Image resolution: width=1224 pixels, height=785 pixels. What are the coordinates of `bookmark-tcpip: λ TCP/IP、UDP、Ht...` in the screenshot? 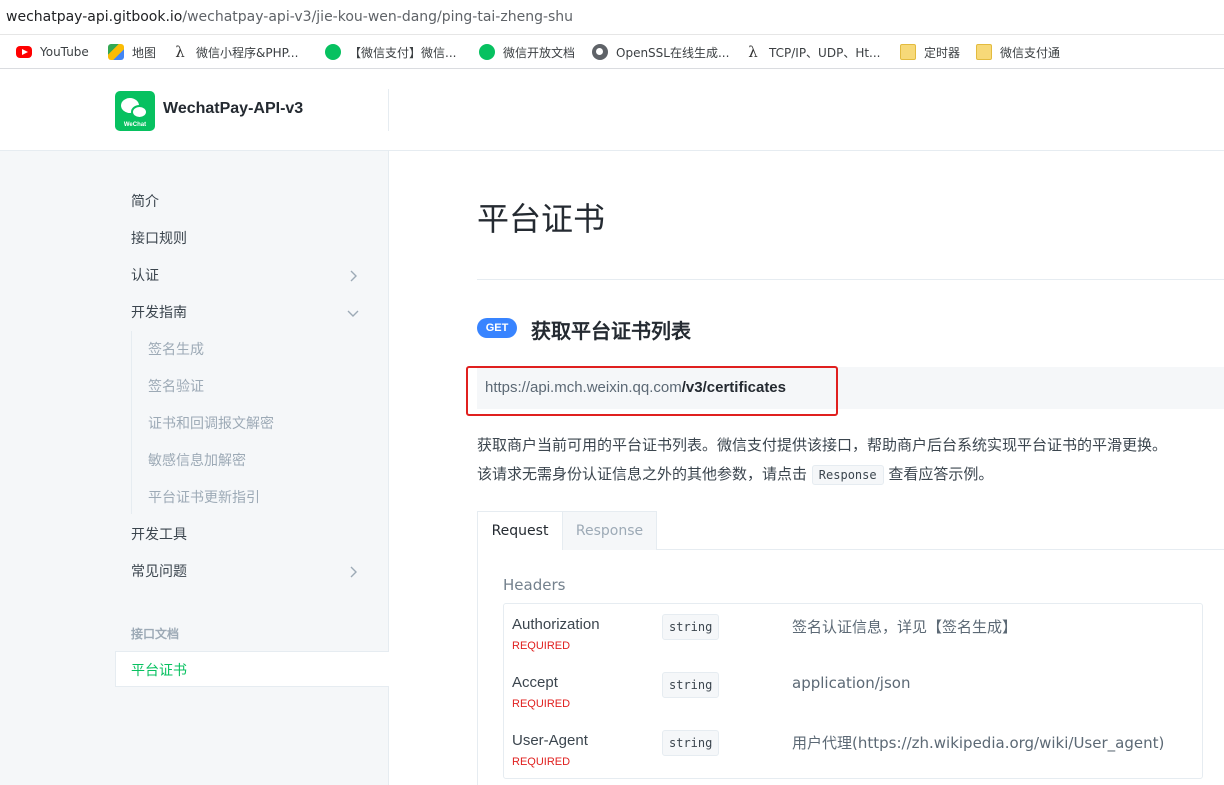 It's located at (812, 52).